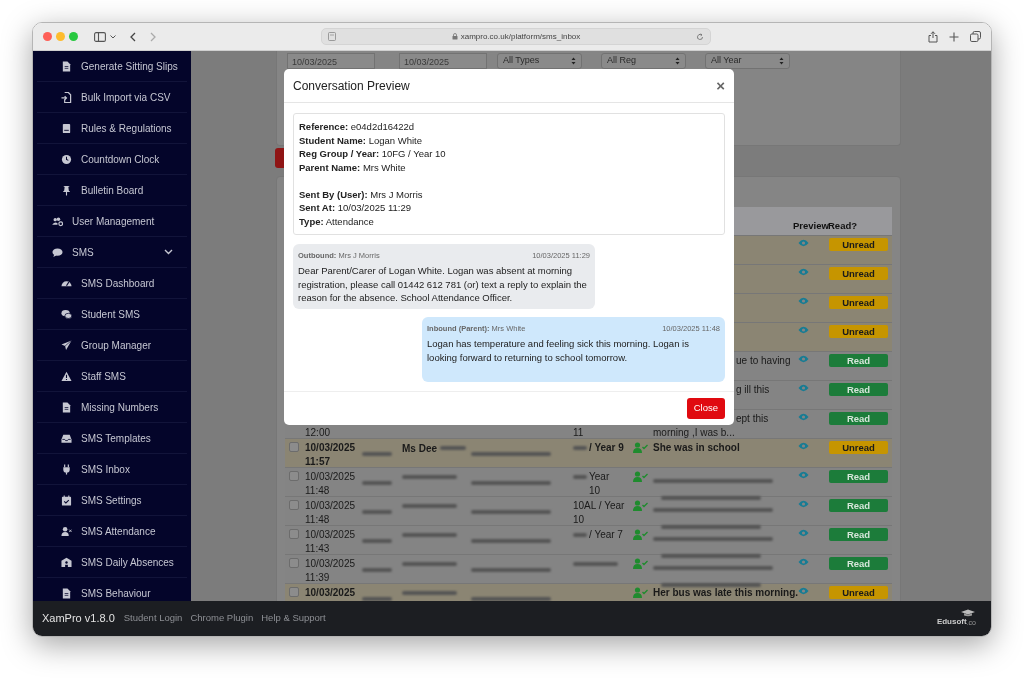 This screenshot has height=679, width=1024. Describe the element at coordinates (66, 345) in the screenshot. I see `send-icon` at that location.